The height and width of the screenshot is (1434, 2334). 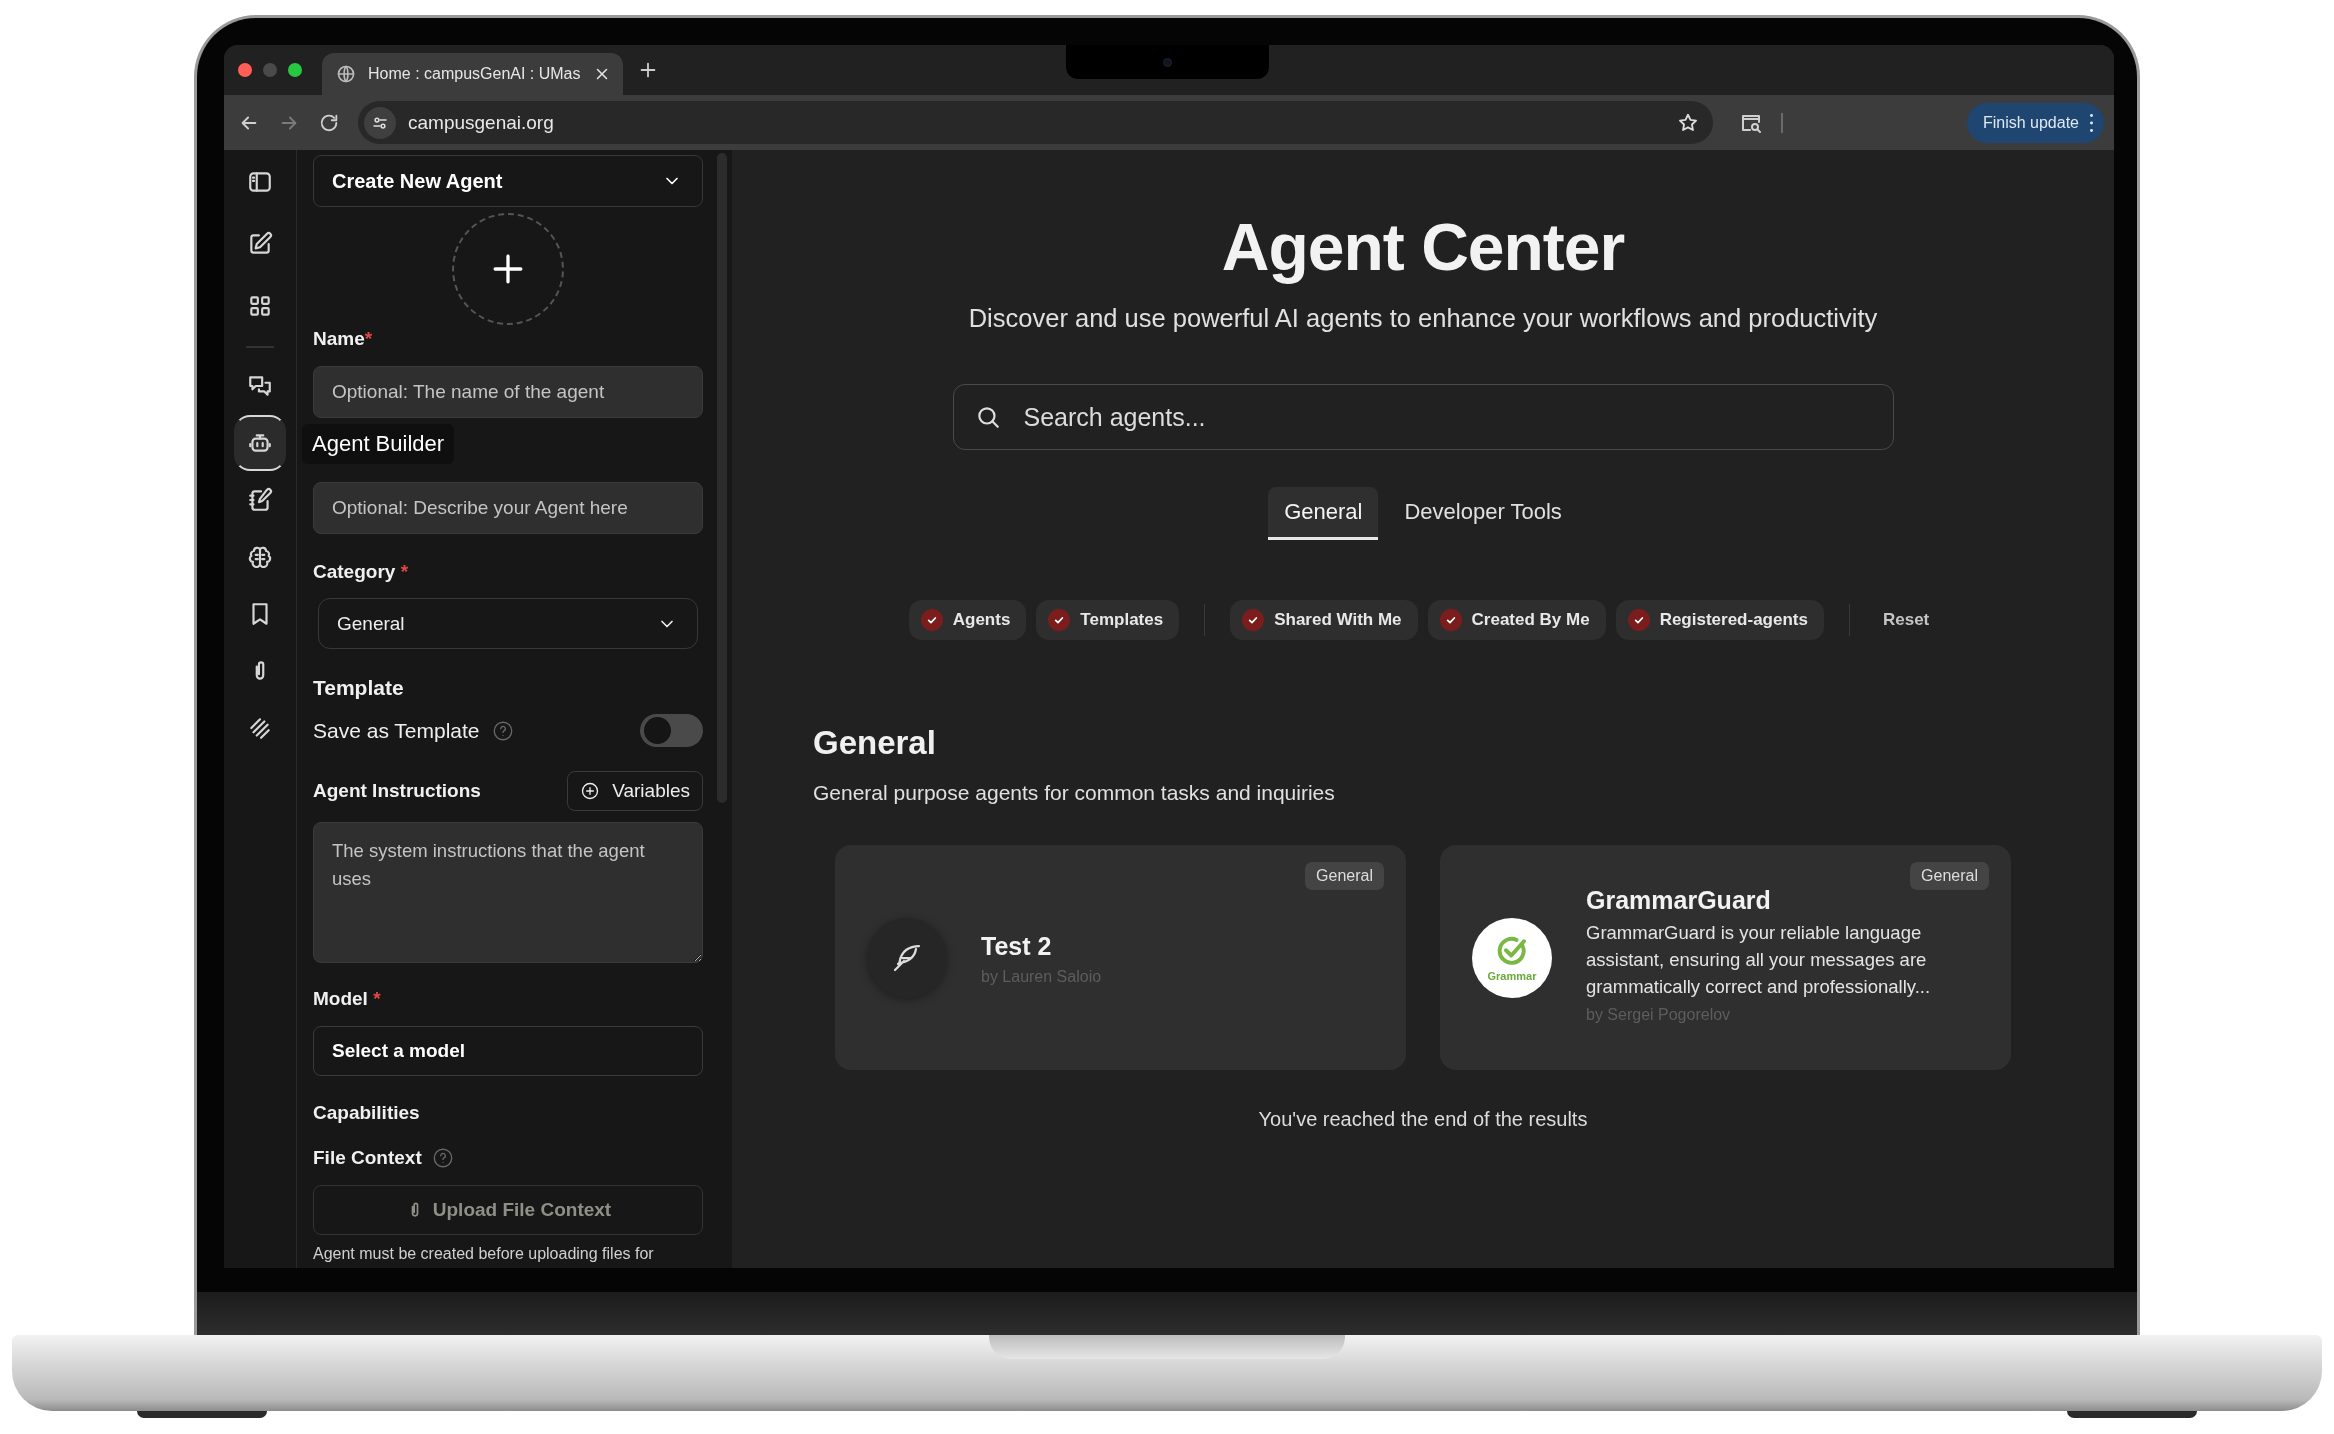 What do you see at coordinates (508, 392) in the screenshot?
I see `input-field: Optional: The name of the agent` at bounding box center [508, 392].